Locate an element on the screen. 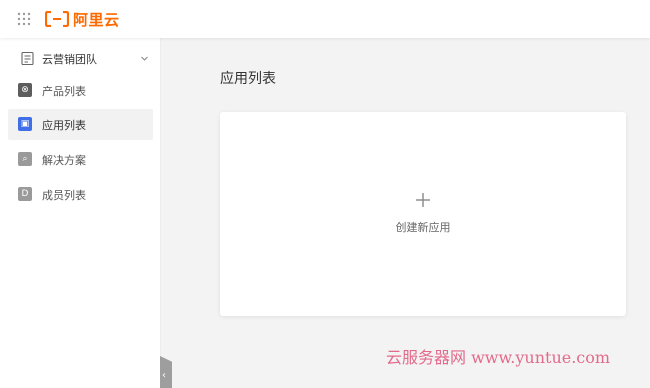 Image resolution: width=650 pixels, height=388 pixels. watermark: 云服务器网 www.yuntue.com is located at coordinates (498, 357).